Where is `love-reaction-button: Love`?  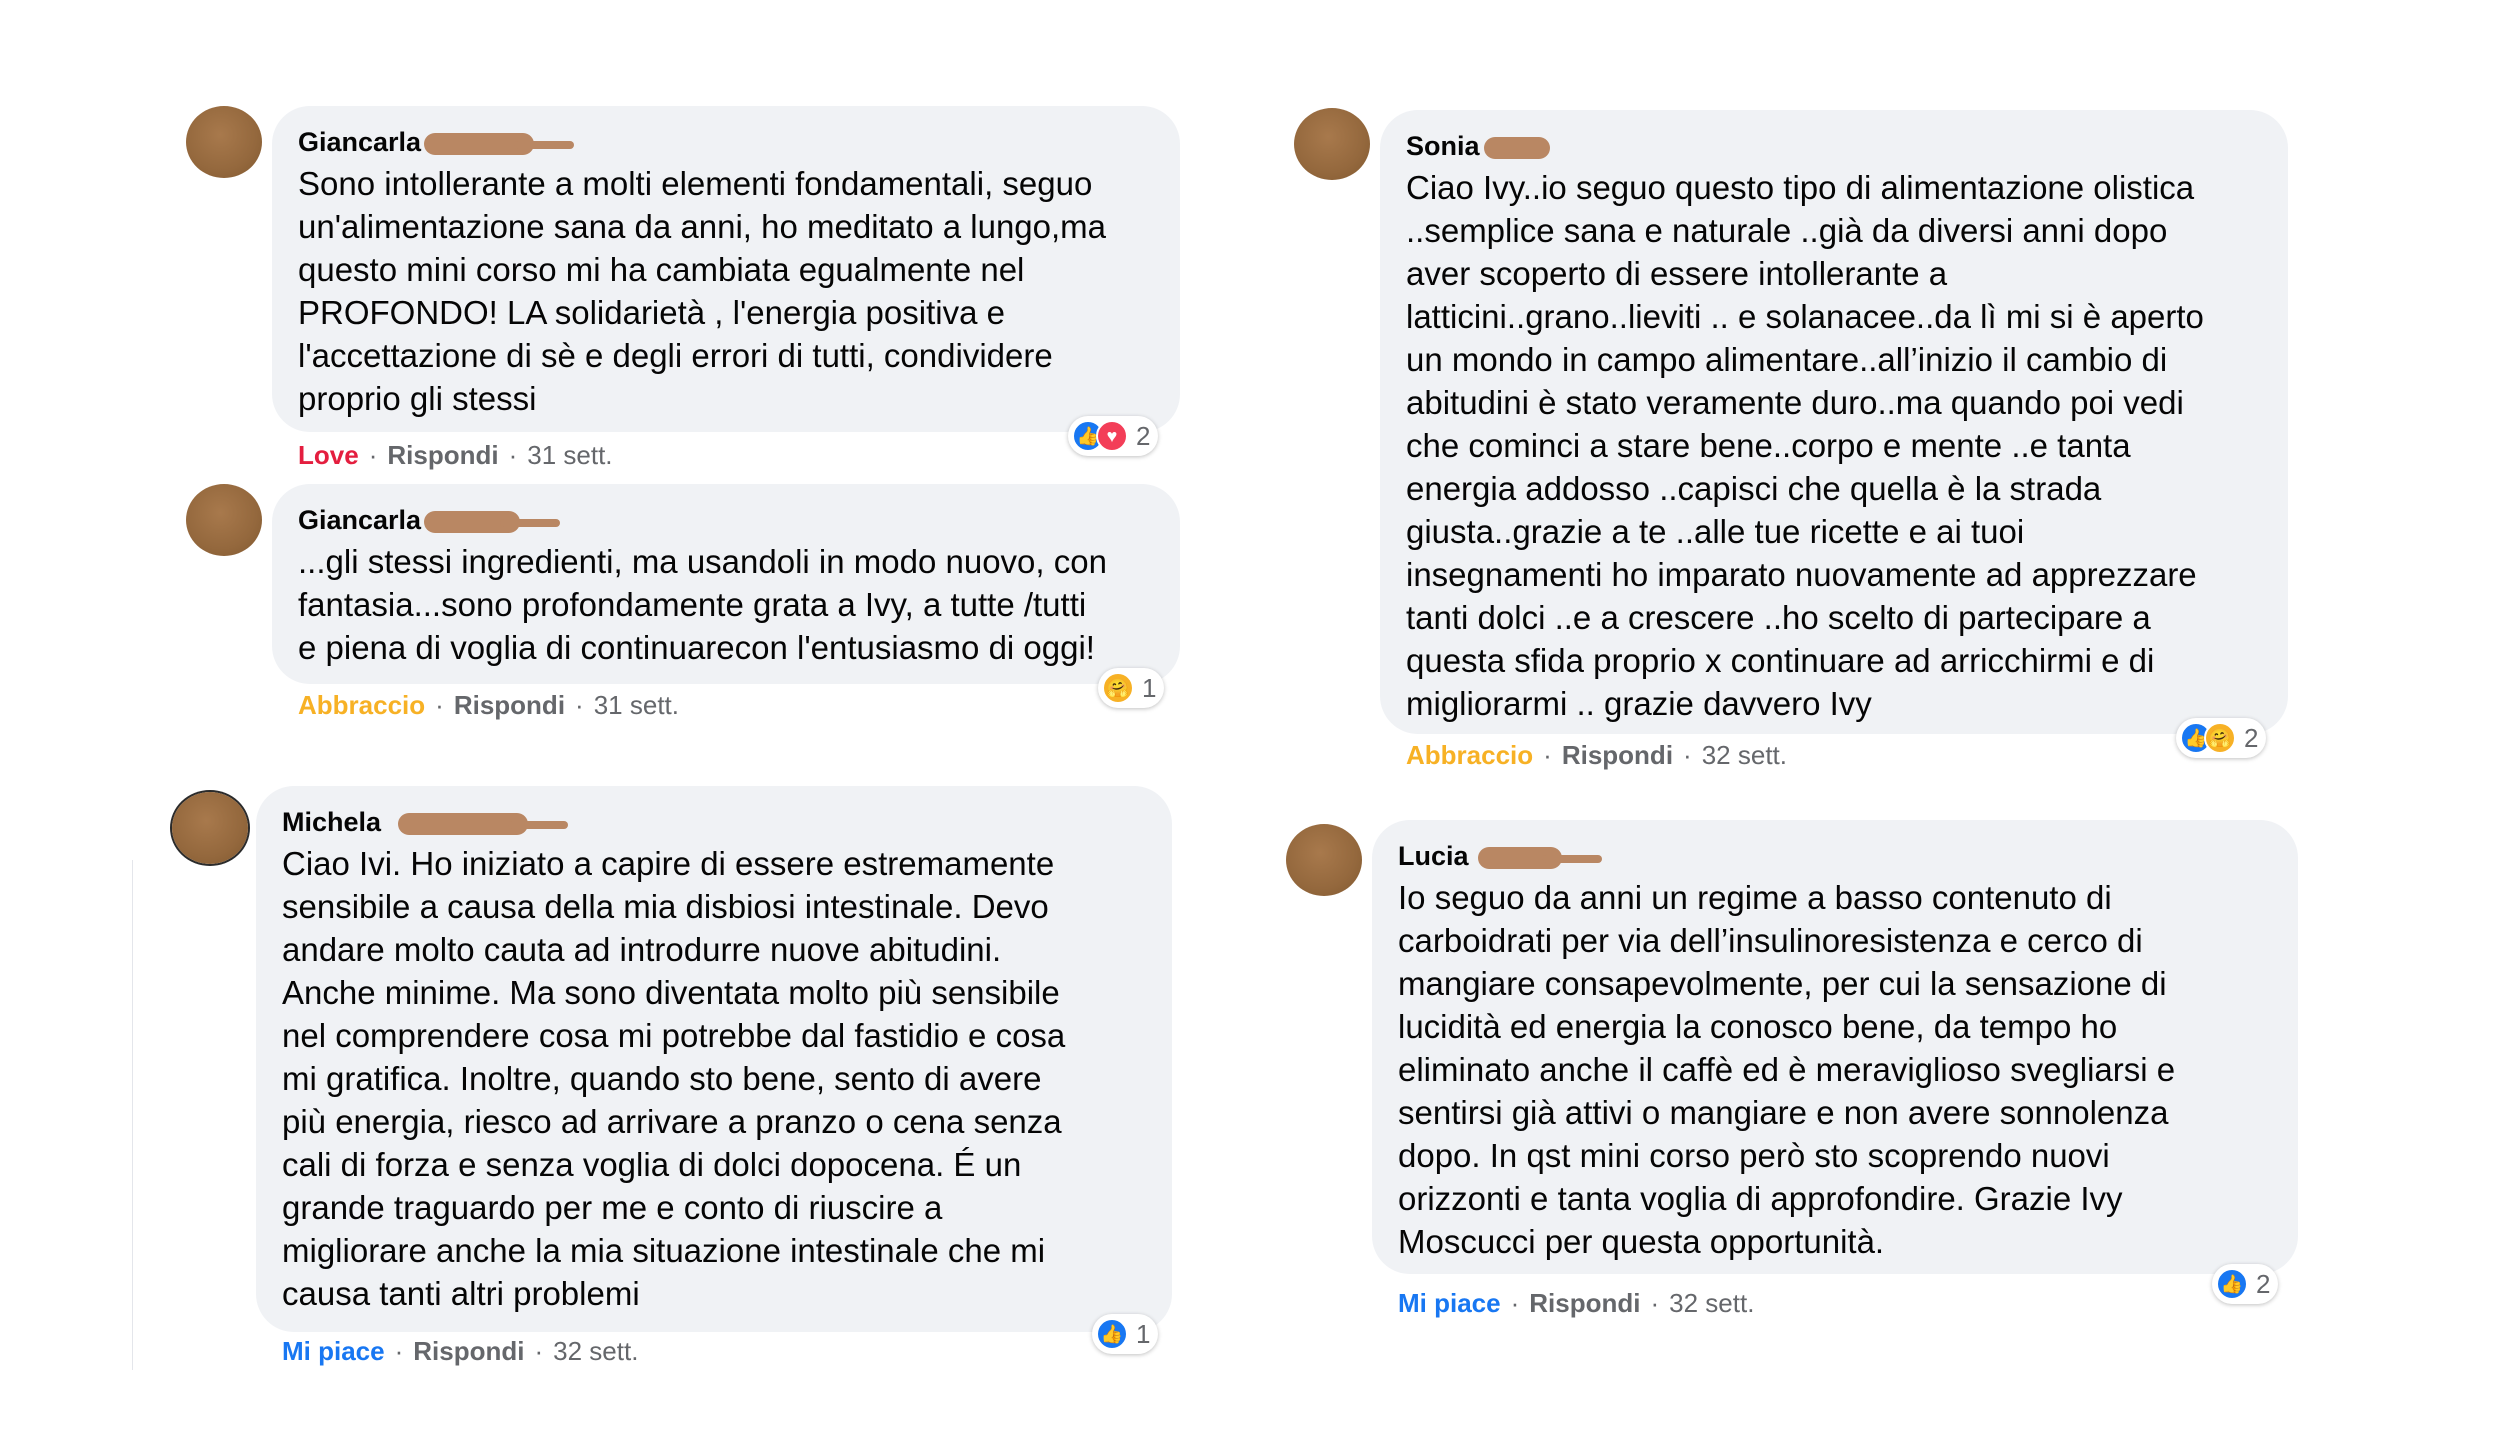 love-reaction-button: Love is located at coordinates (328, 455).